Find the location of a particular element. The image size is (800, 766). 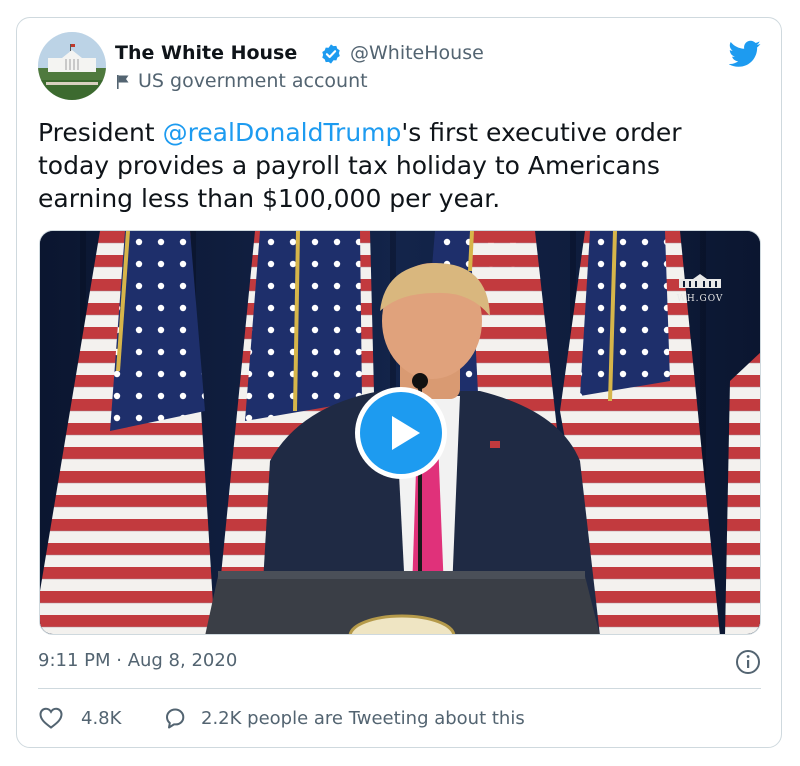

tweet-text-prefix: President is located at coordinates (100, 132).